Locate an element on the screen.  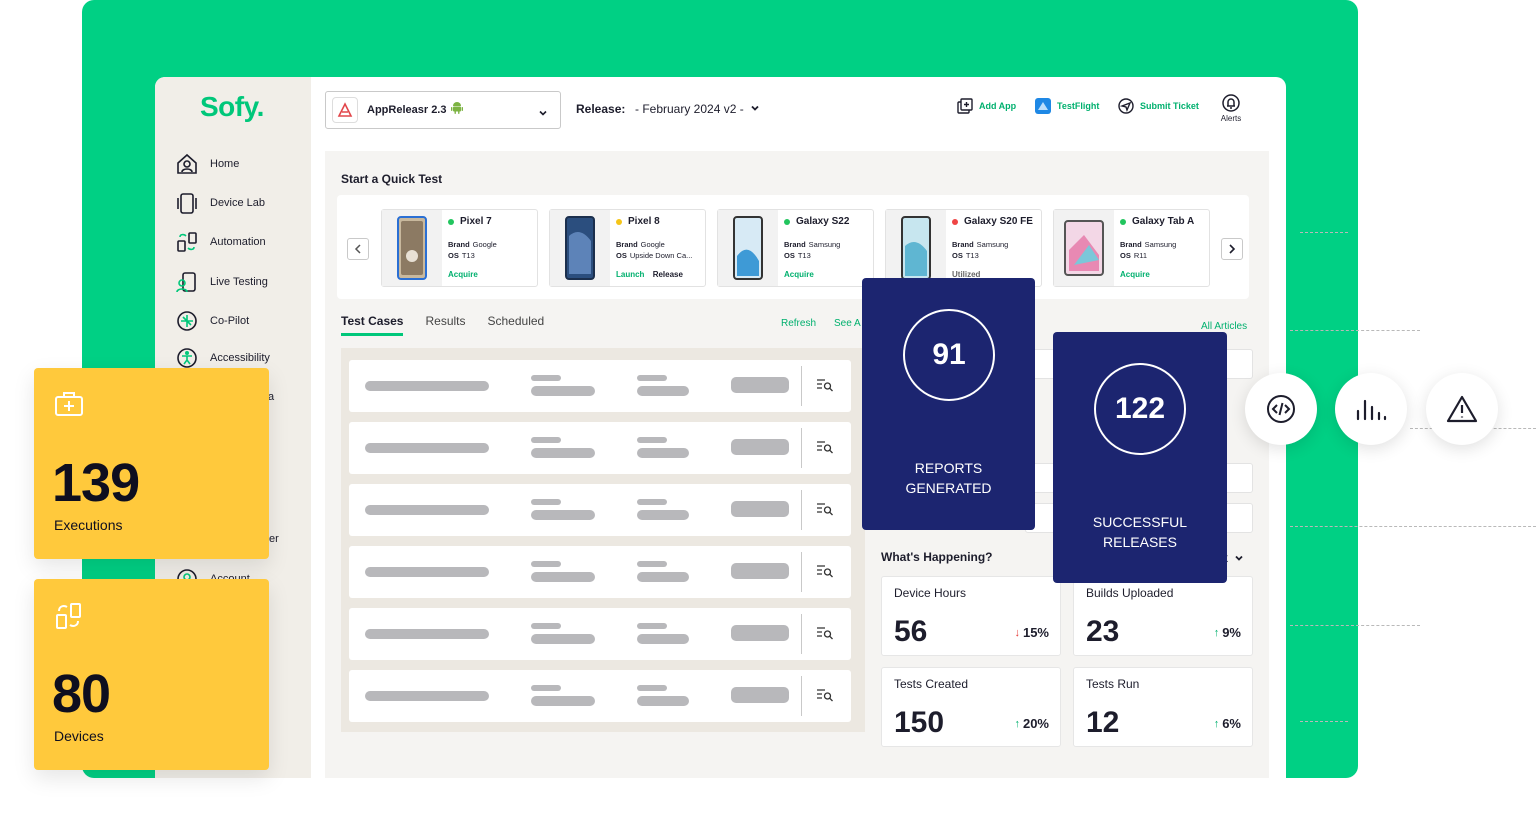
device-card: Galaxy Tab A Brand Samsung OS R11 Acquire is located at coordinates (1131, 248).